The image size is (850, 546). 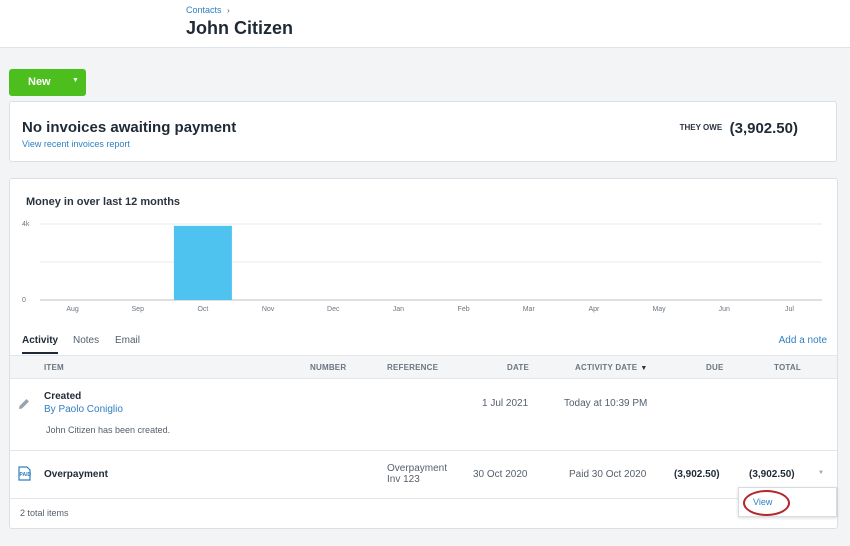 What do you see at coordinates (76, 144) in the screenshot?
I see `recent-invoices-report-link: View recent invoices report` at bounding box center [76, 144].